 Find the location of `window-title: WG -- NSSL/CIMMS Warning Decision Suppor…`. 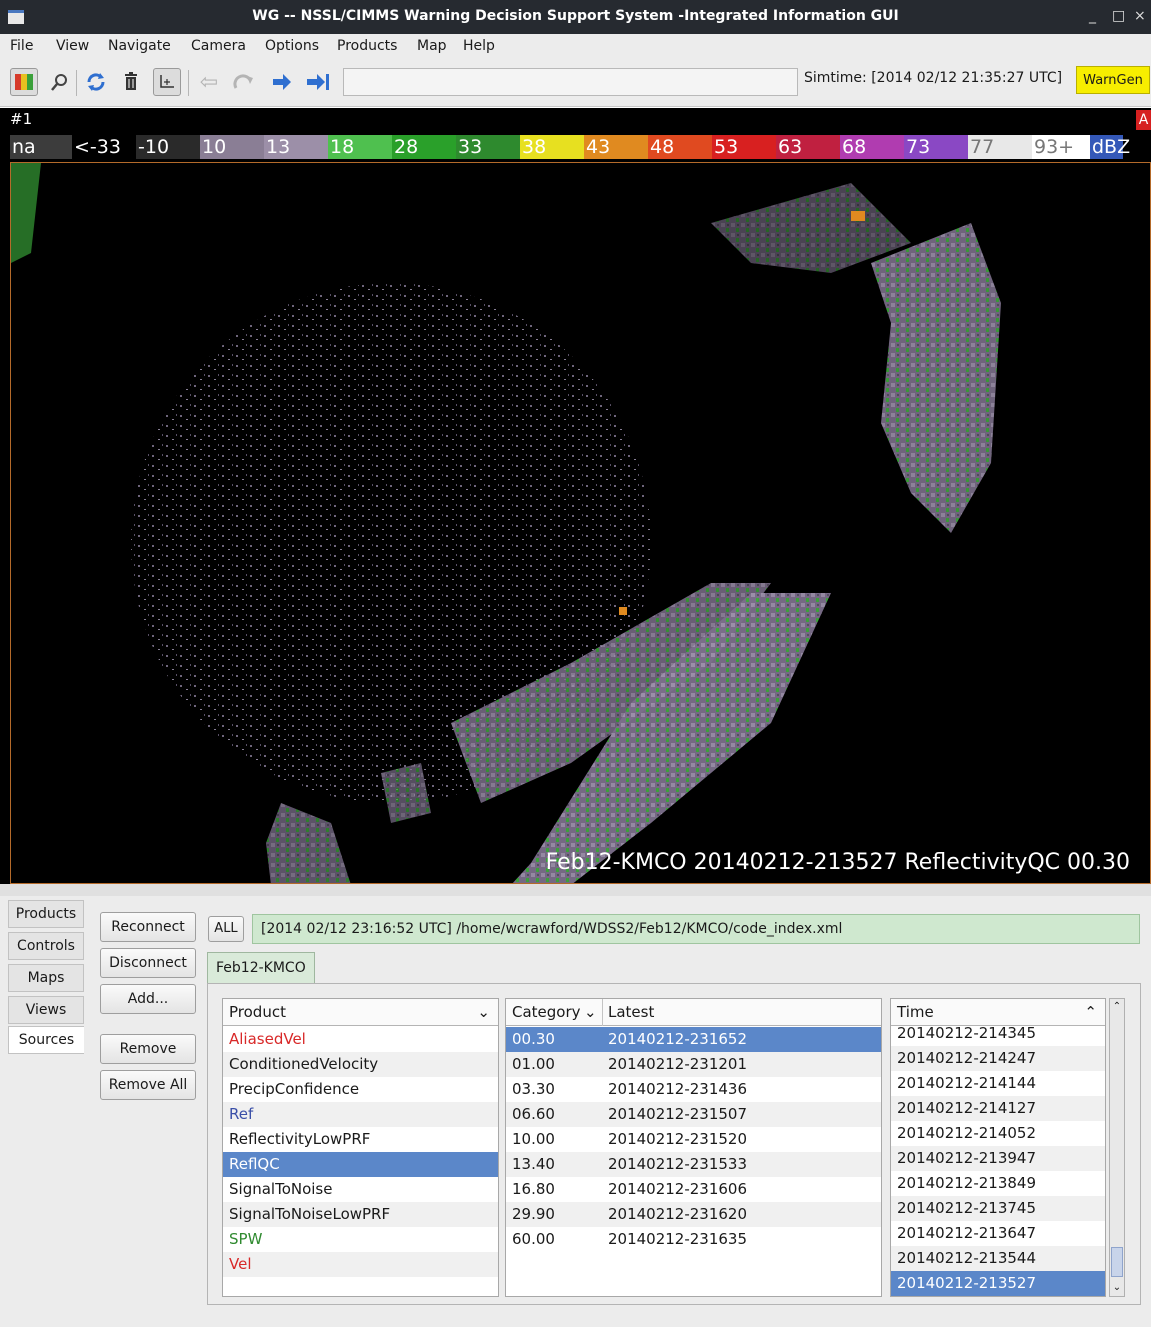

window-title: WG -- NSSL/CIMMS Warning Decision Suppor… is located at coordinates (575, 16).